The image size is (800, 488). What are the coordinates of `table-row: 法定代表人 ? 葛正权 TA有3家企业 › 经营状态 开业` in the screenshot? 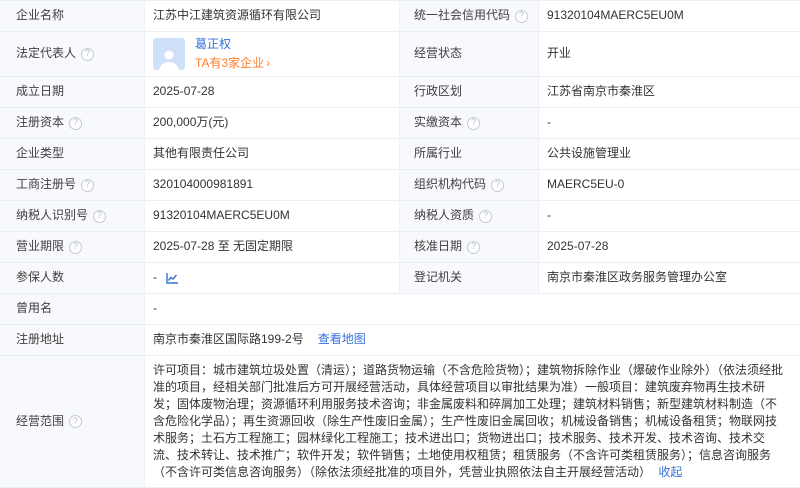 It's located at (400, 54).